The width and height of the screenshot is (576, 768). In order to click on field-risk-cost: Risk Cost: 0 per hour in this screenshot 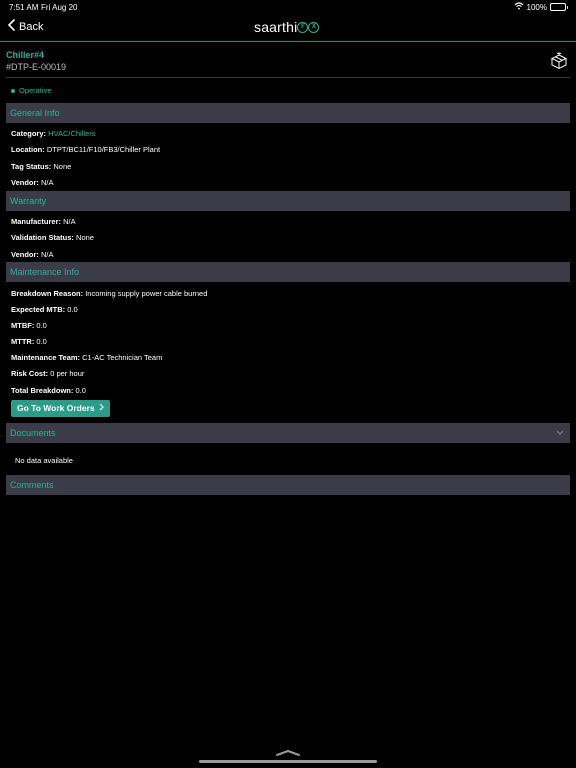, I will do `click(47, 373)`.